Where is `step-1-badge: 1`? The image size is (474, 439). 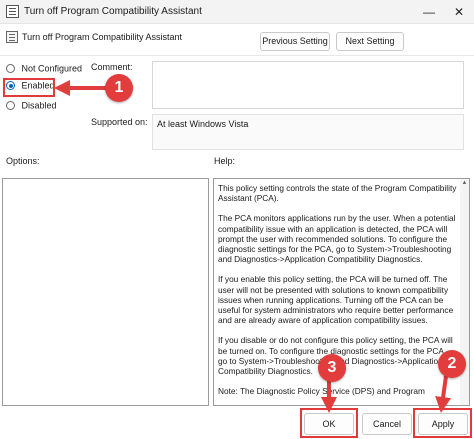
step-1-badge: 1 is located at coordinates (119, 88).